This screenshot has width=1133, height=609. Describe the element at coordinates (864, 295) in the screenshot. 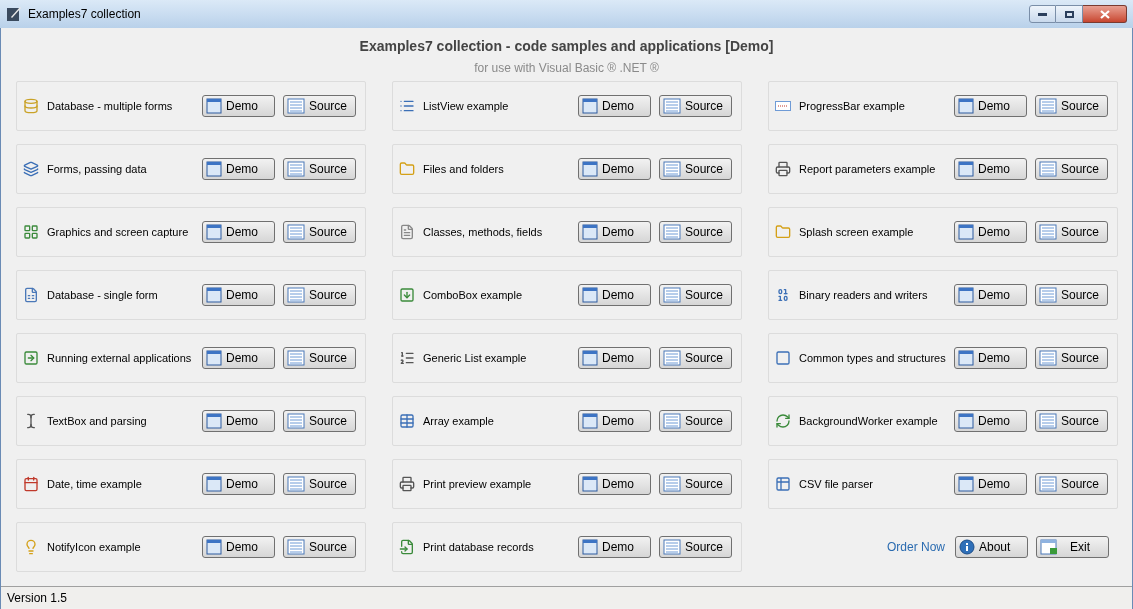

I see `example-label: Binary readers and writers` at that location.